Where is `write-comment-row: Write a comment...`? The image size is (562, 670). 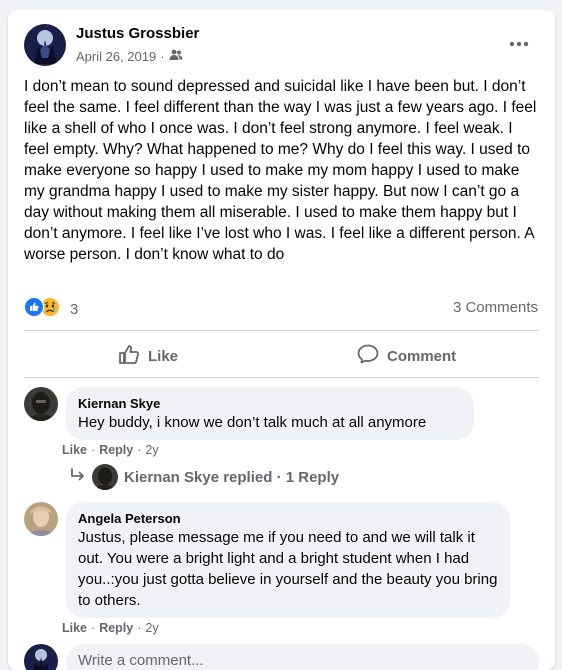
write-comment-row: Write a comment... is located at coordinates (281, 657).